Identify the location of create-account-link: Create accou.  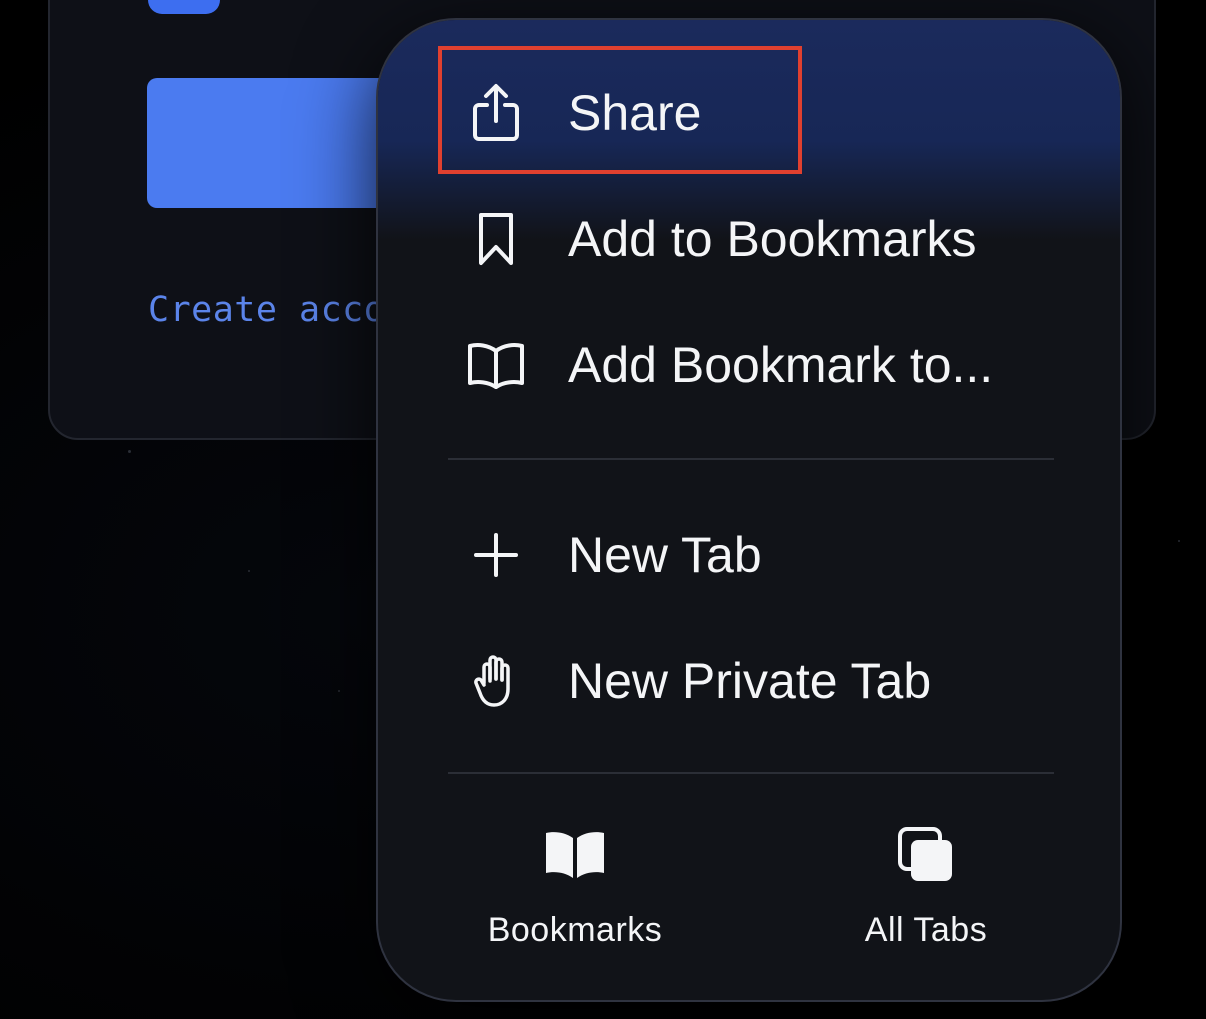
(277, 310).